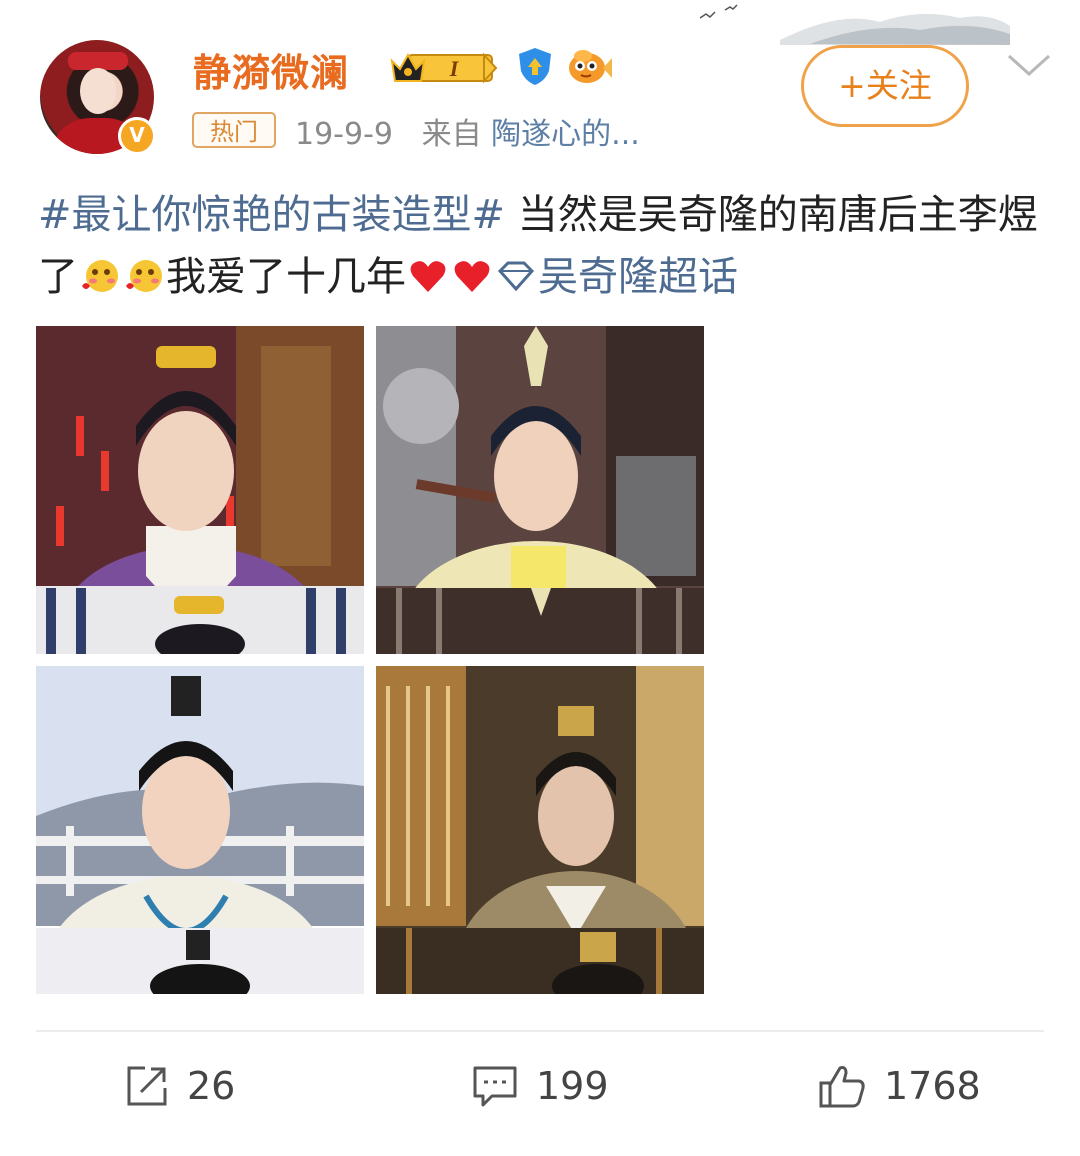 This screenshot has width=1080, height=1156. Describe the element at coordinates (147, 1086) in the screenshot. I see `repost-icon` at that location.